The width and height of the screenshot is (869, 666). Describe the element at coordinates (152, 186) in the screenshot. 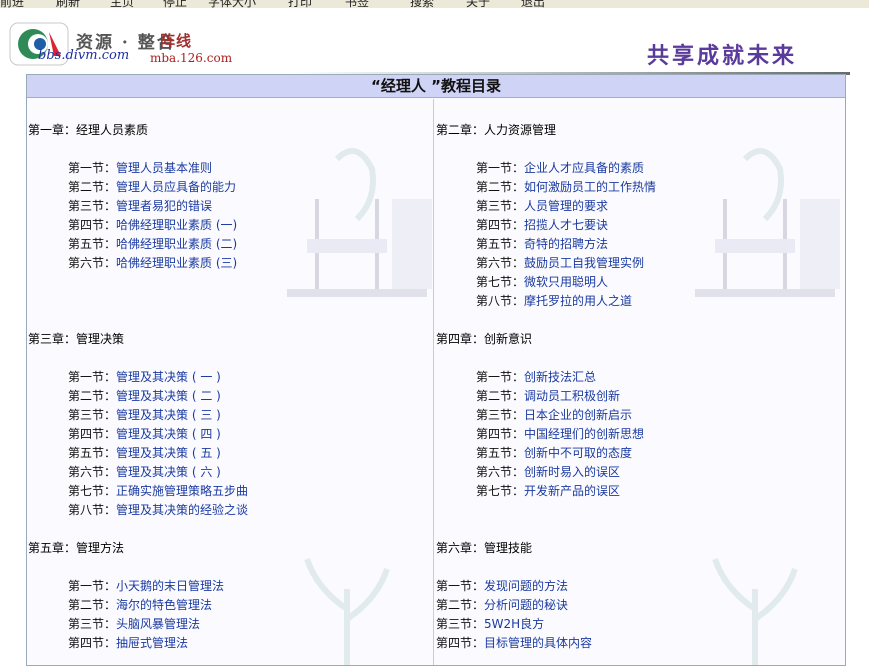

I see `chapter-1-section-2: 第二节：管理人员应具备的能力` at that location.